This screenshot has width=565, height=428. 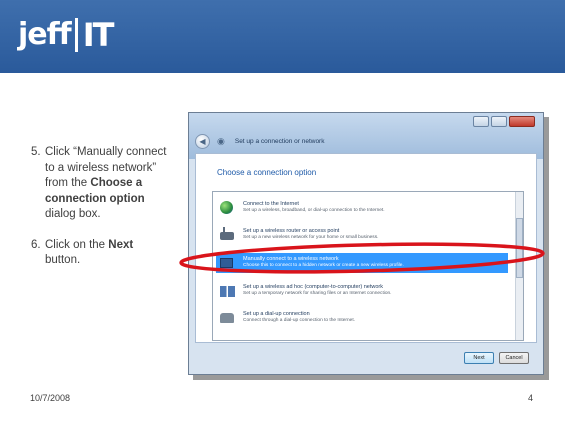 I want to click on computer-icon, so click(x=228, y=263).